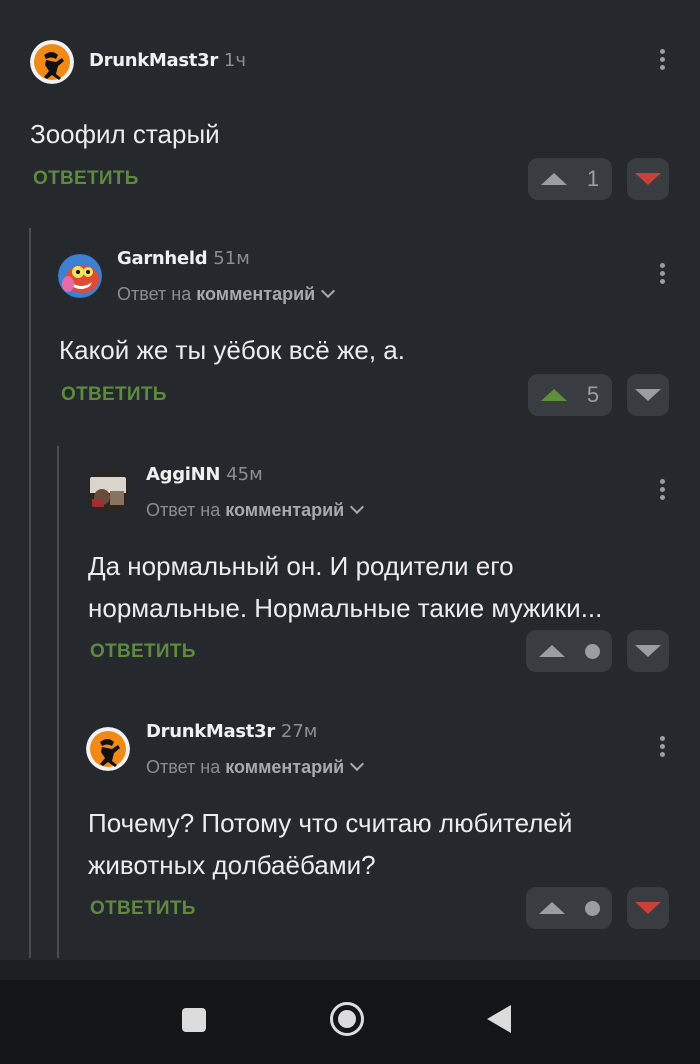 The image size is (700, 1064). I want to click on comment-time: 27м, so click(299, 731).